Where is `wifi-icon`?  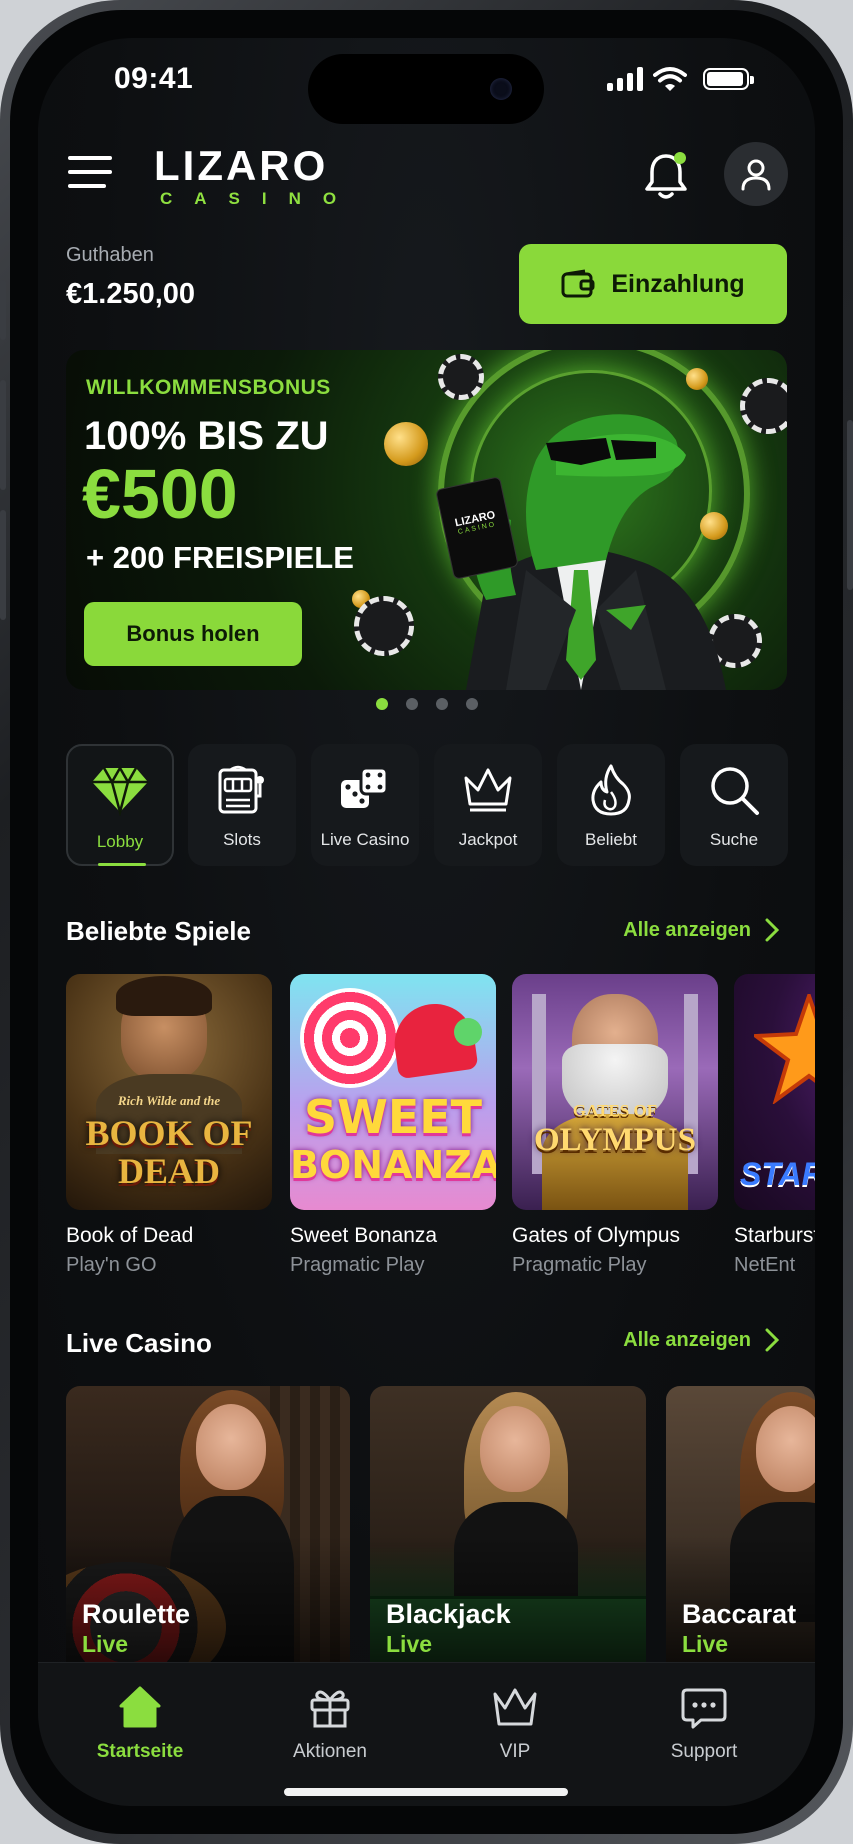
wifi-icon is located at coordinates (670, 79).